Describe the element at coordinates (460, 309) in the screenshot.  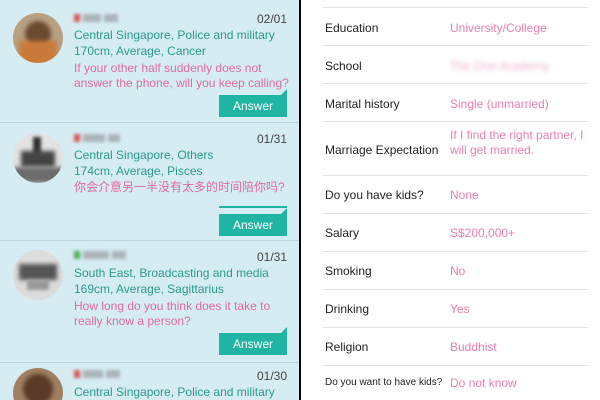
I see `row-value: Yes` at that location.